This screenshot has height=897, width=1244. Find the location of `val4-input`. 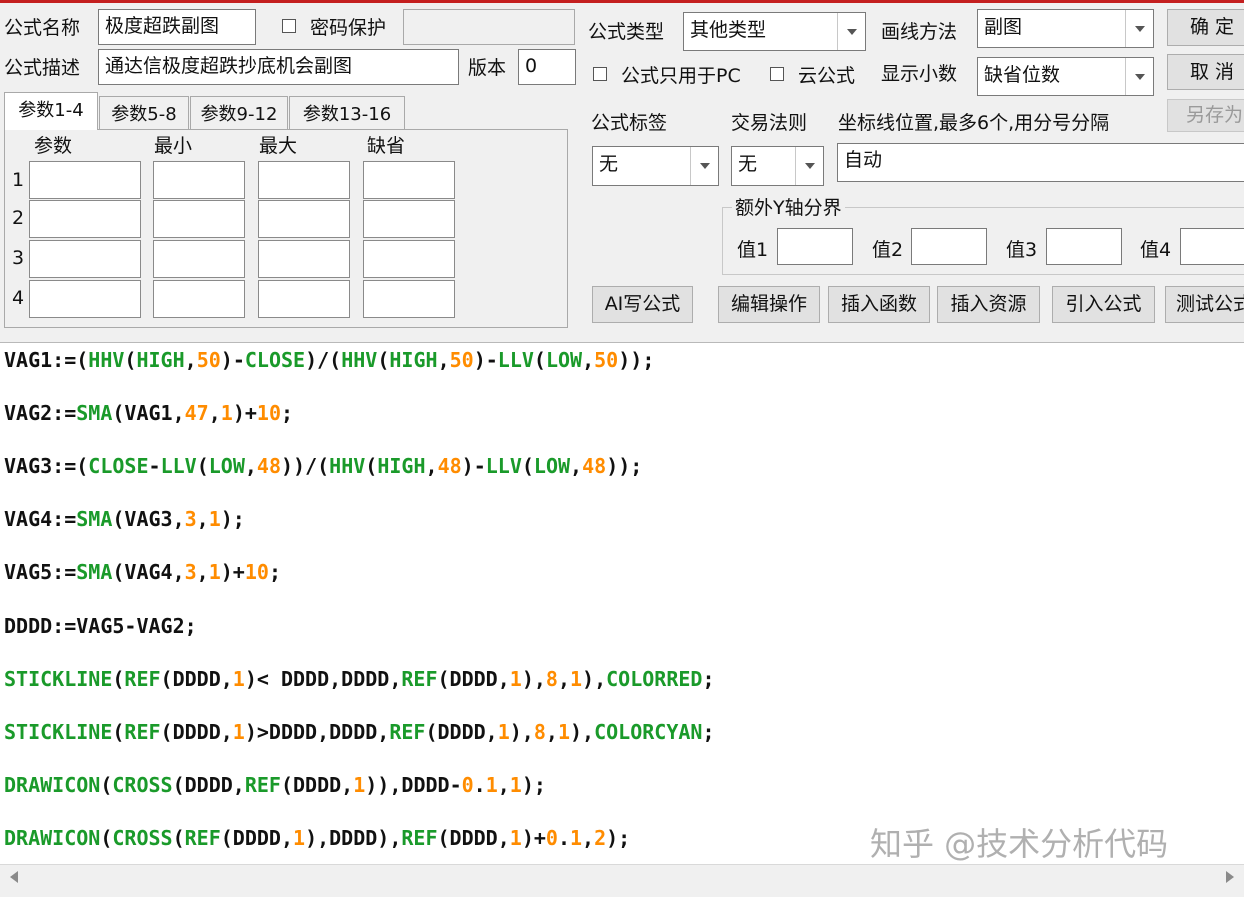

val4-input is located at coordinates (1212, 246).